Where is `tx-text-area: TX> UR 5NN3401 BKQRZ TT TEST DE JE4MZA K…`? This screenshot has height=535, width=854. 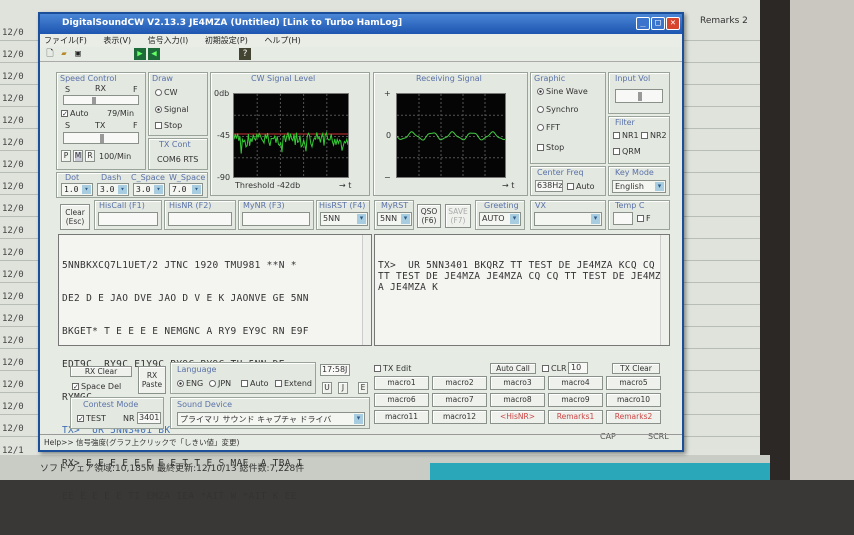 tx-text-area: TX> UR 5NN3401 BKQRZ TT TEST DE JE4MZA K… is located at coordinates (522, 290).